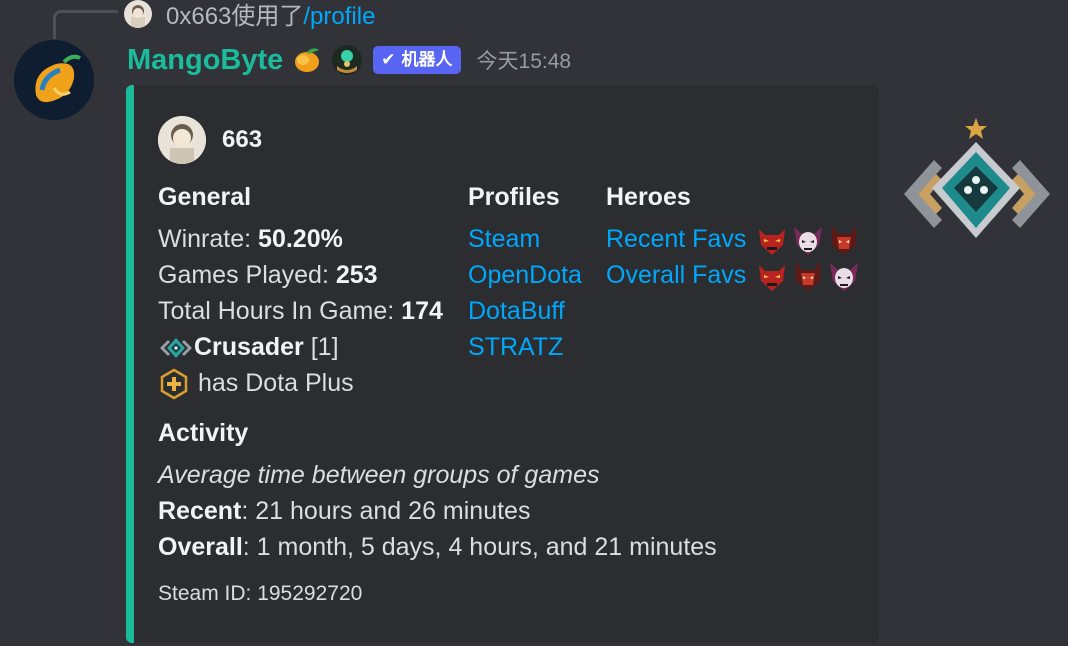  What do you see at coordinates (324, 347) in the screenshot?
I see `rank-stars: [1]` at bounding box center [324, 347].